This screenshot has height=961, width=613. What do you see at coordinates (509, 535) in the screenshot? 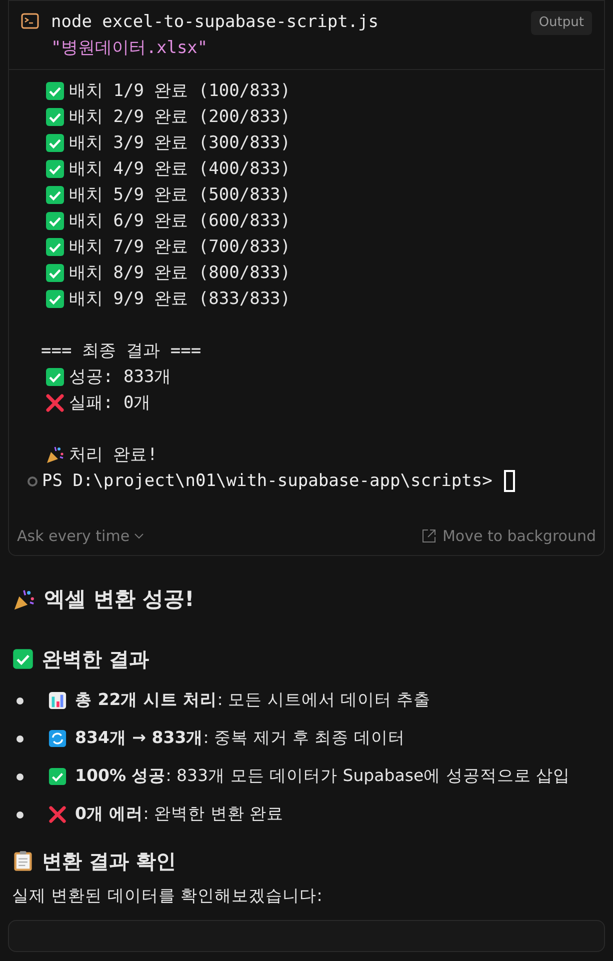
I see `move-to-background-button: Move to background` at bounding box center [509, 535].